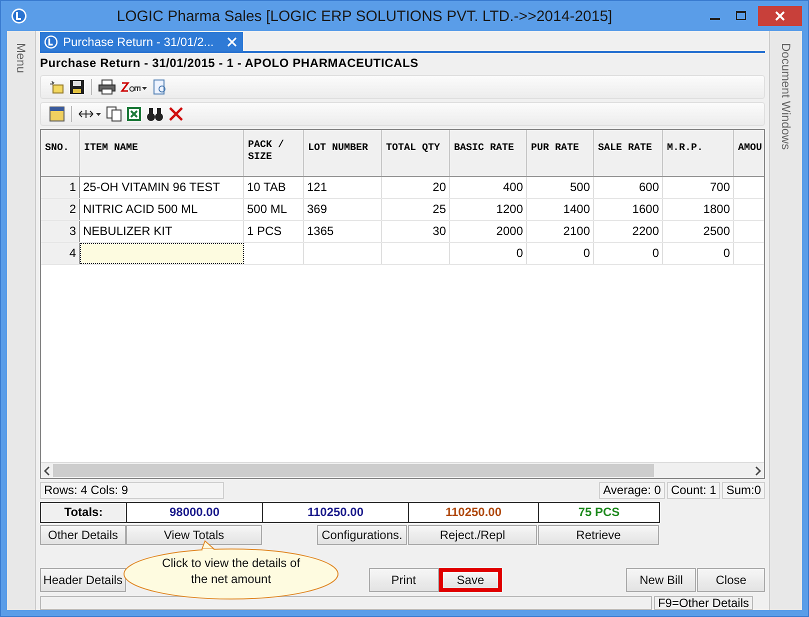 The height and width of the screenshot is (617, 809). What do you see at coordinates (83, 512) in the screenshot?
I see `totals-label: Totals:` at bounding box center [83, 512].